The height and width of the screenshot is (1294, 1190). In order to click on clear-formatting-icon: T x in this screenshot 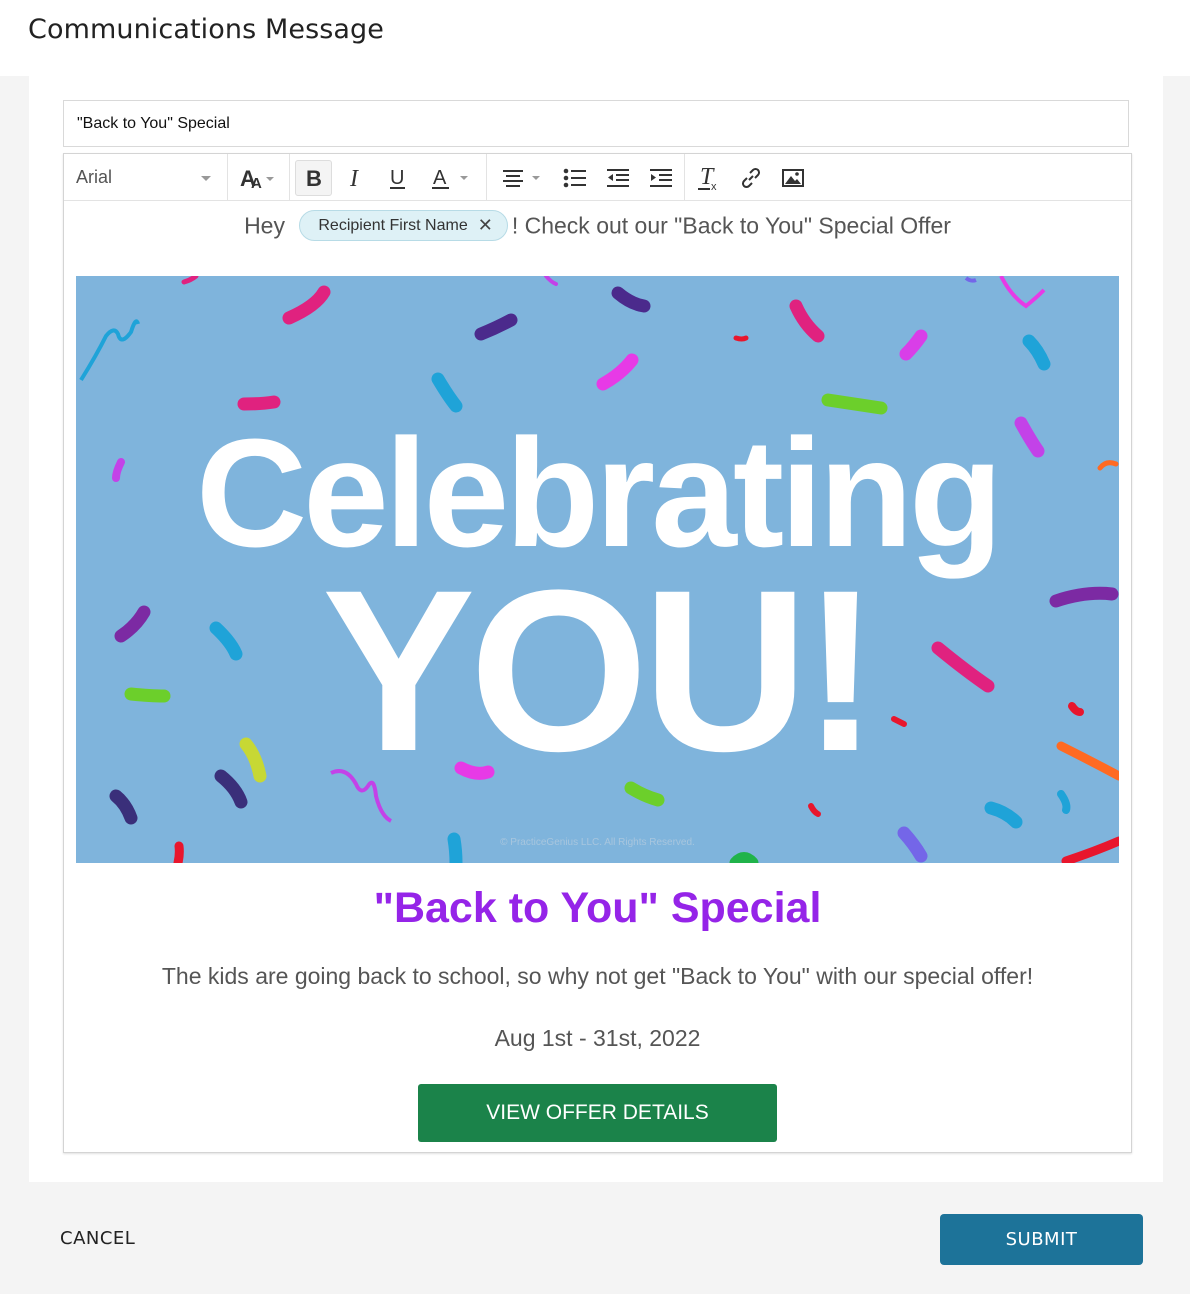, I will do `click(707, 178)`.